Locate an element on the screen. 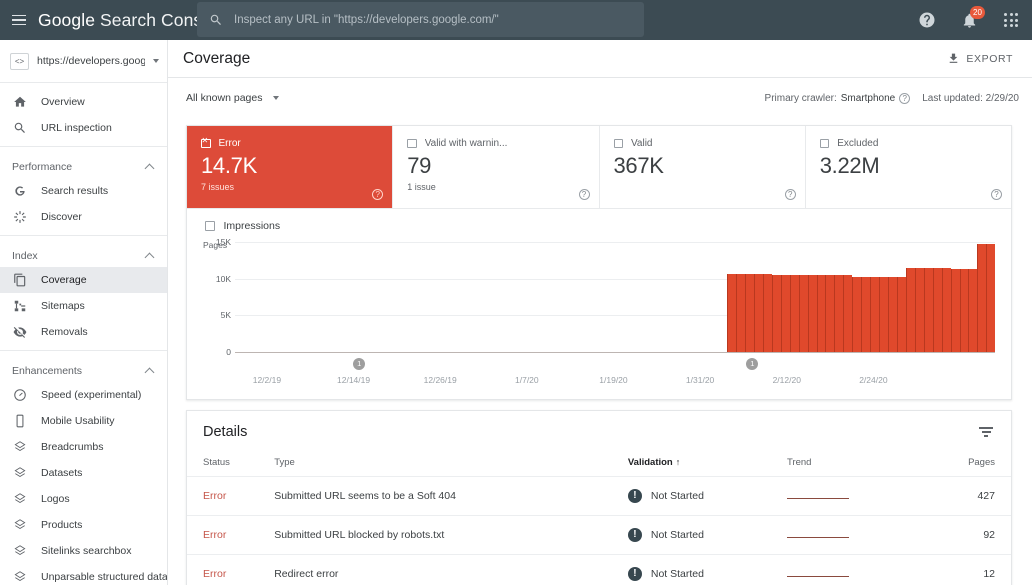 The width and height of the screenshot is (1032, 585). chevron-down-icon is located at coordinates (276, 98).